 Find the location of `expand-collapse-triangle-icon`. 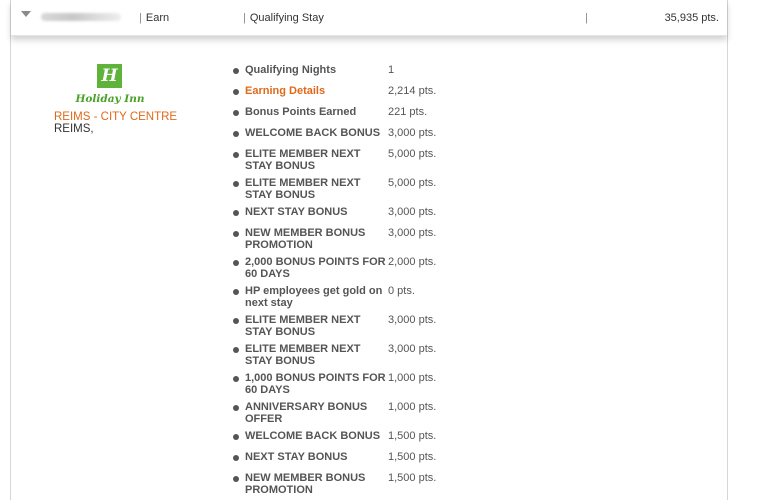

expand-collapse-triangle-icon is located at coordinates (26, 14).